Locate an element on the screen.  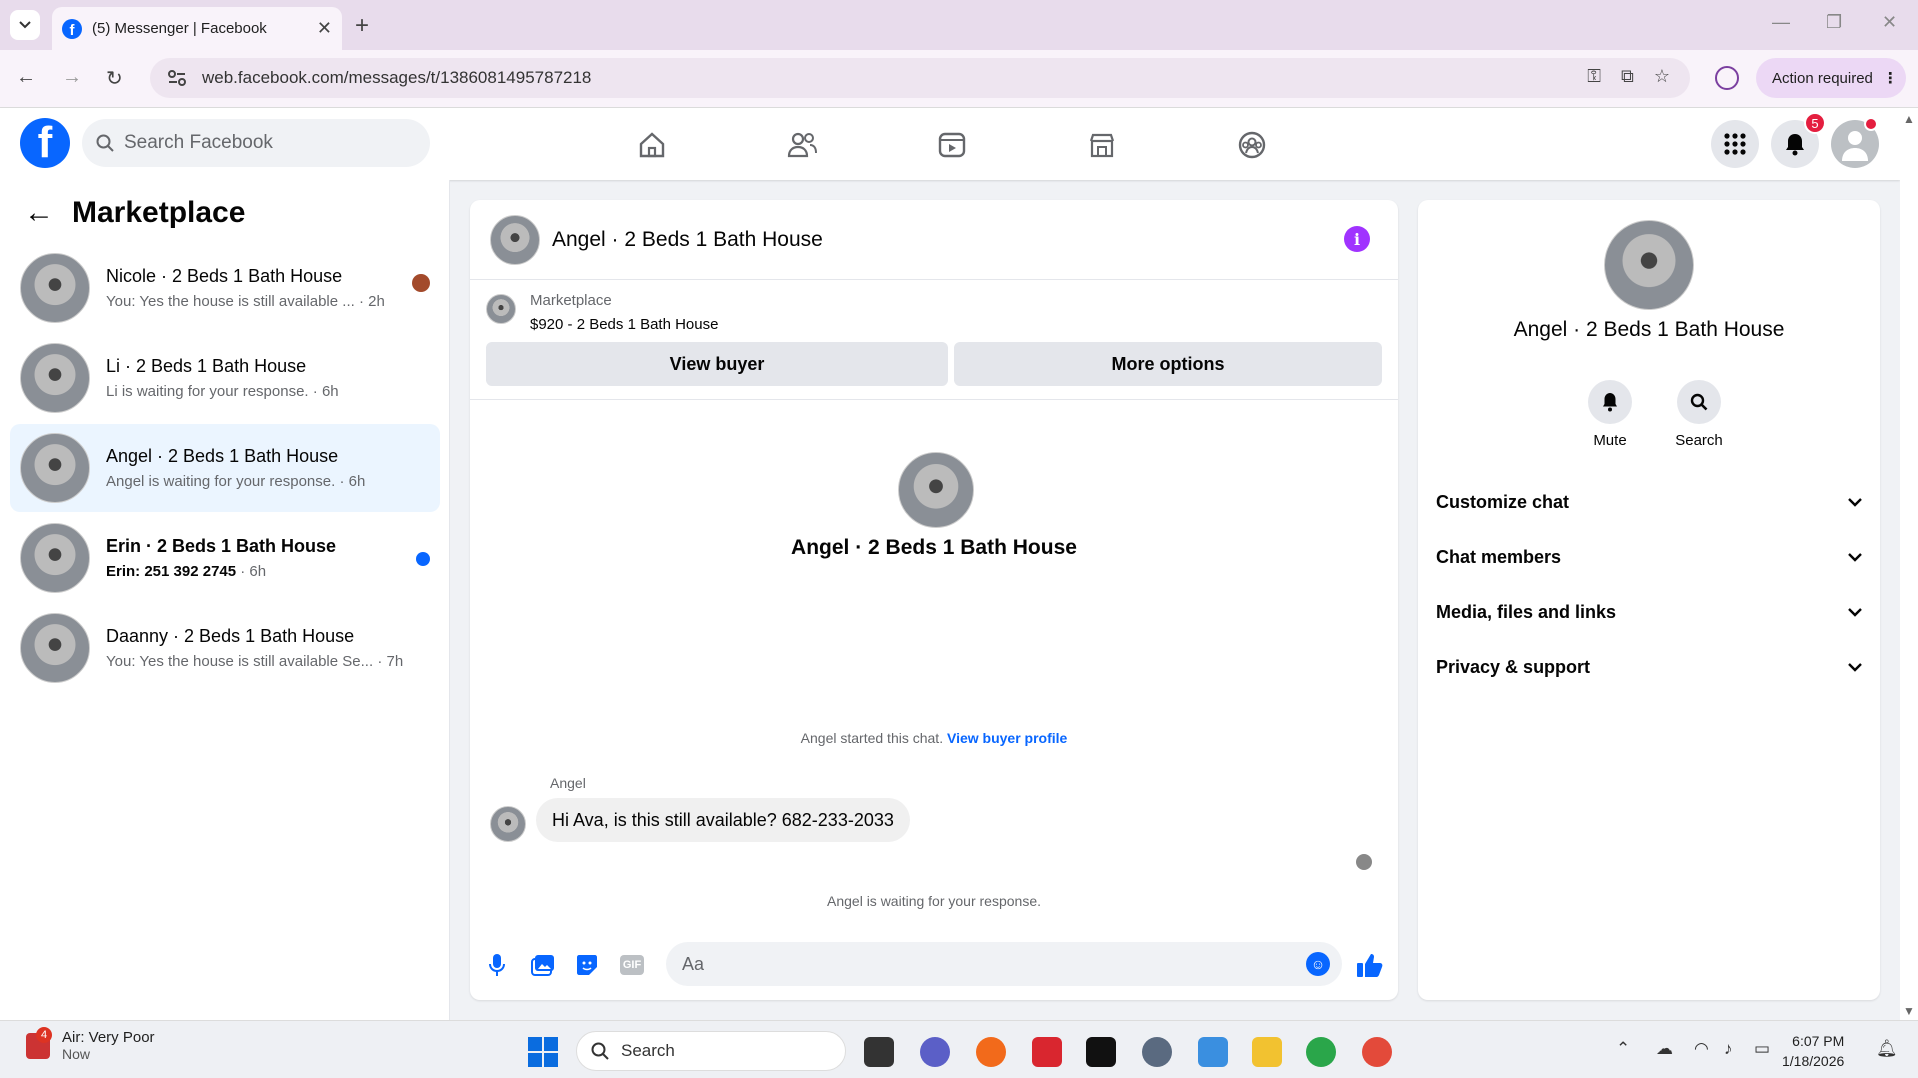
search-icon is located at coordinates (1699, 402).